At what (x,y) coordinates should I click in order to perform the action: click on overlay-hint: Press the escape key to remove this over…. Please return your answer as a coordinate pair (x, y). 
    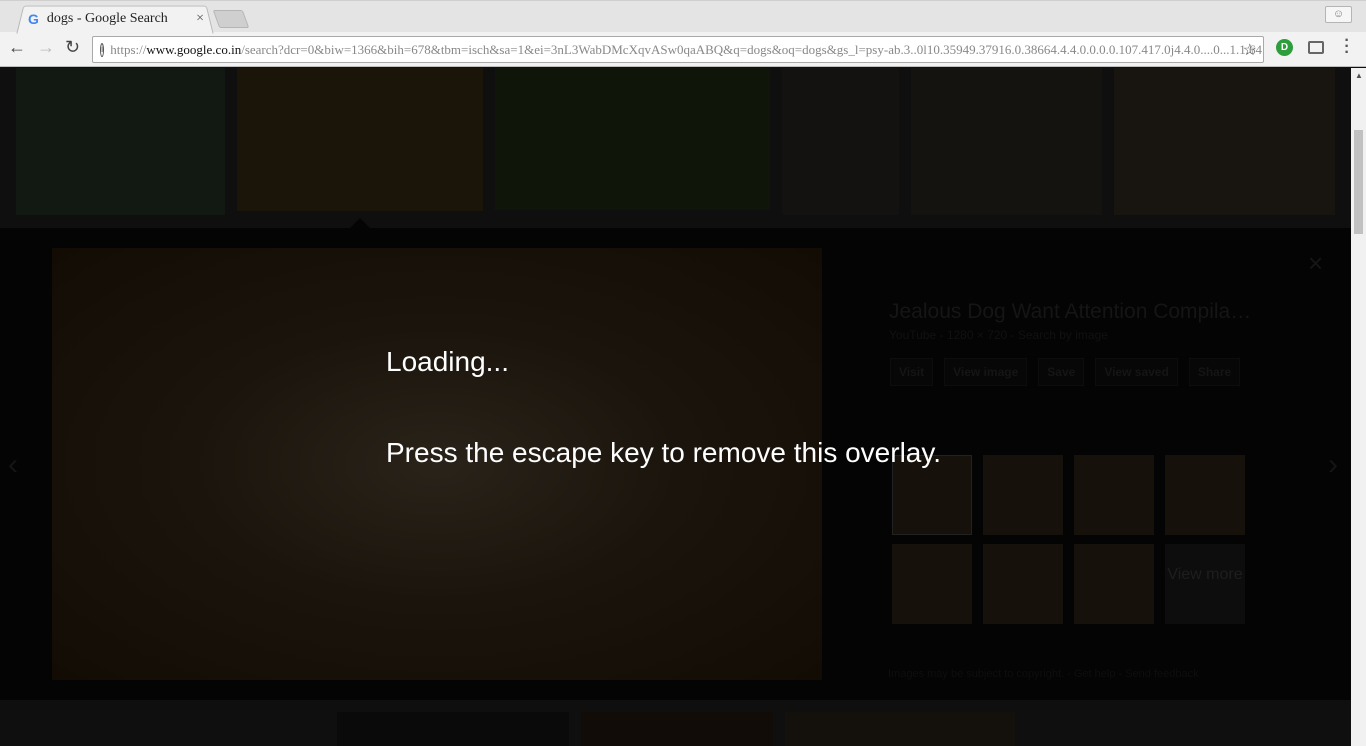
    Looking at the image, I should click on (664, 452).